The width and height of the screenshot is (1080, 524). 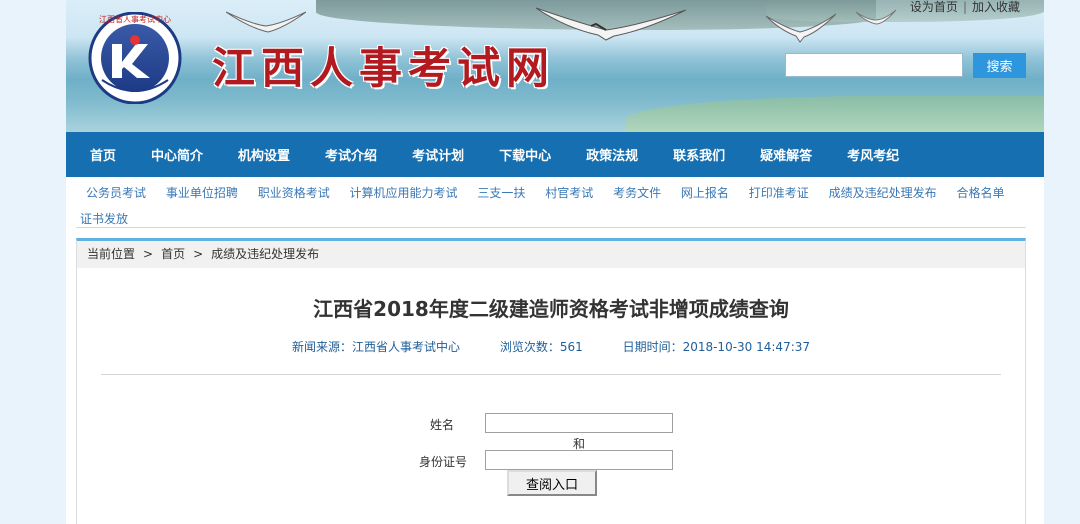 I want to click on subnav-item-professional-qualification: 职业资格考试, so click(x=294, y=193).